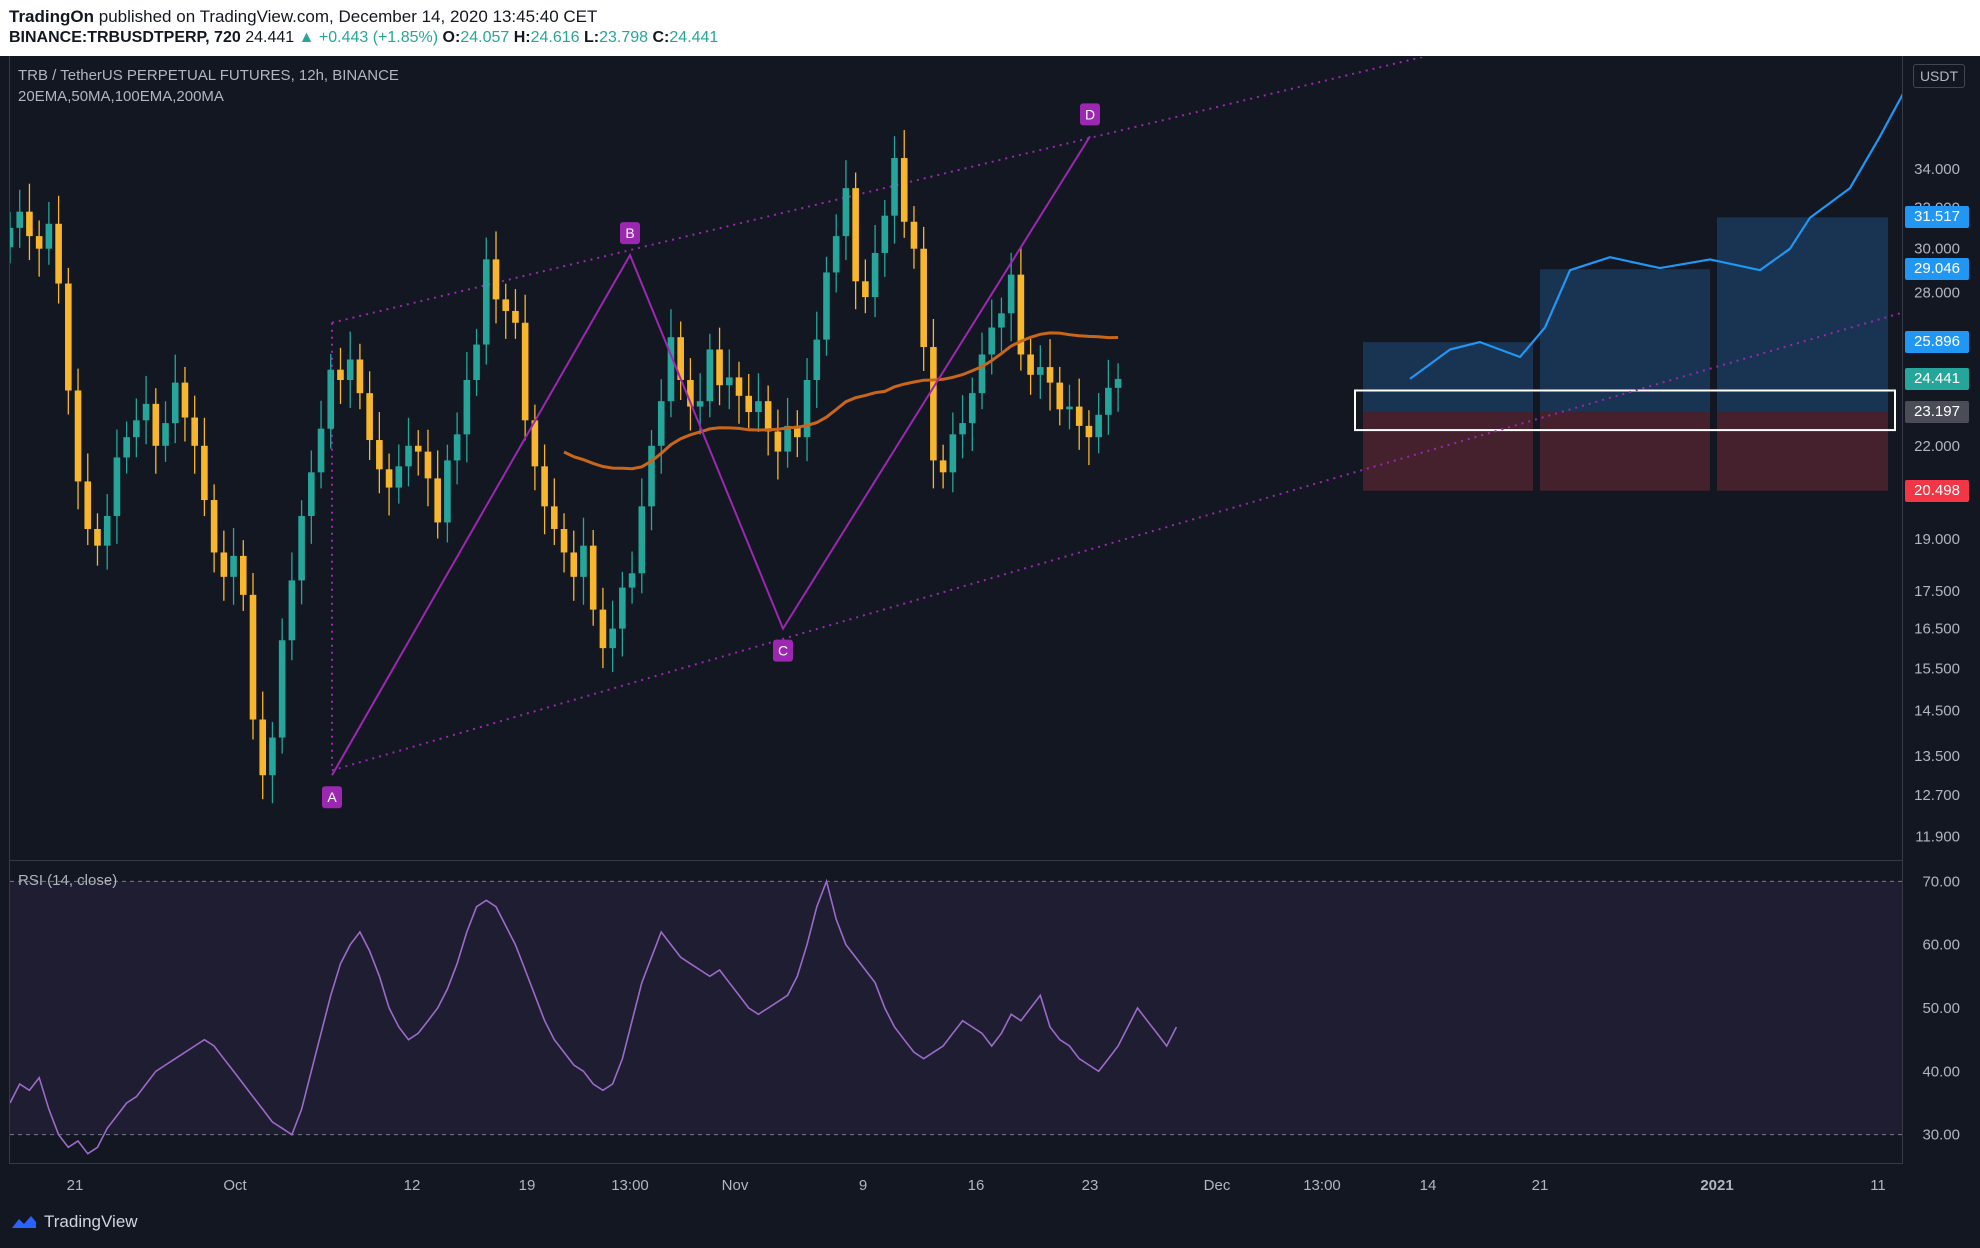  I want to click on close-label: C:, so click(661, 37).